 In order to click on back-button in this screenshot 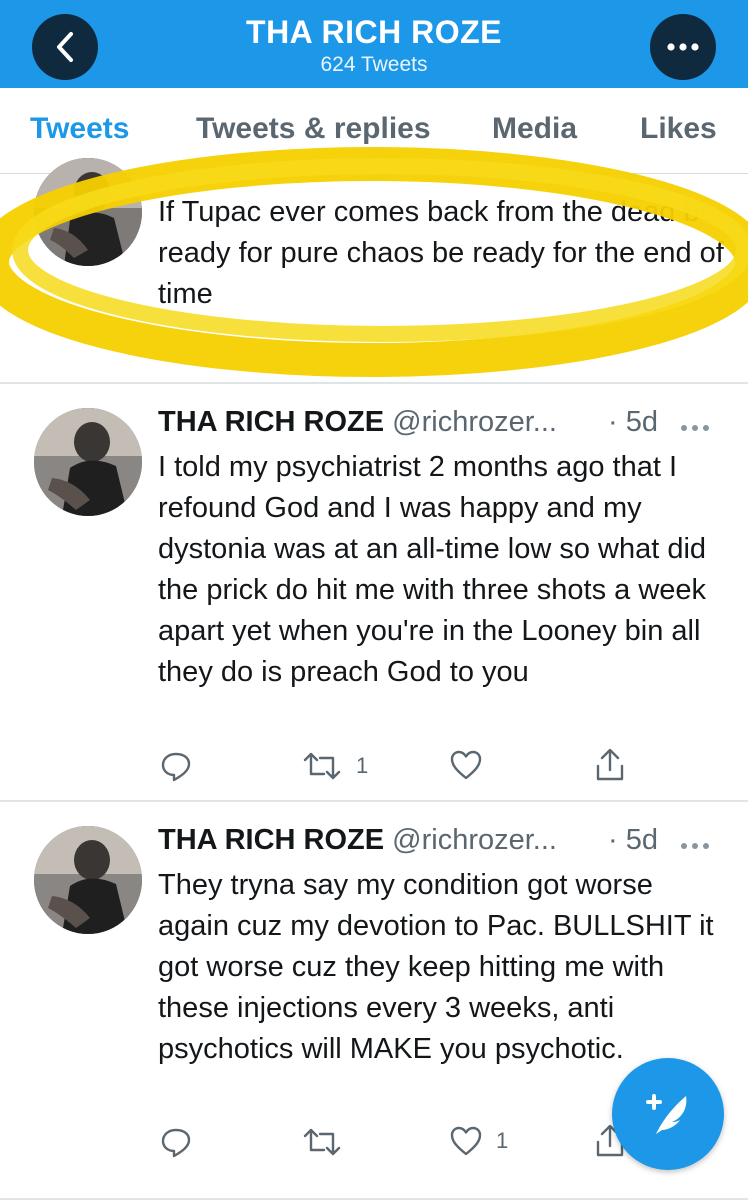, I will do `click(65, 47)`.